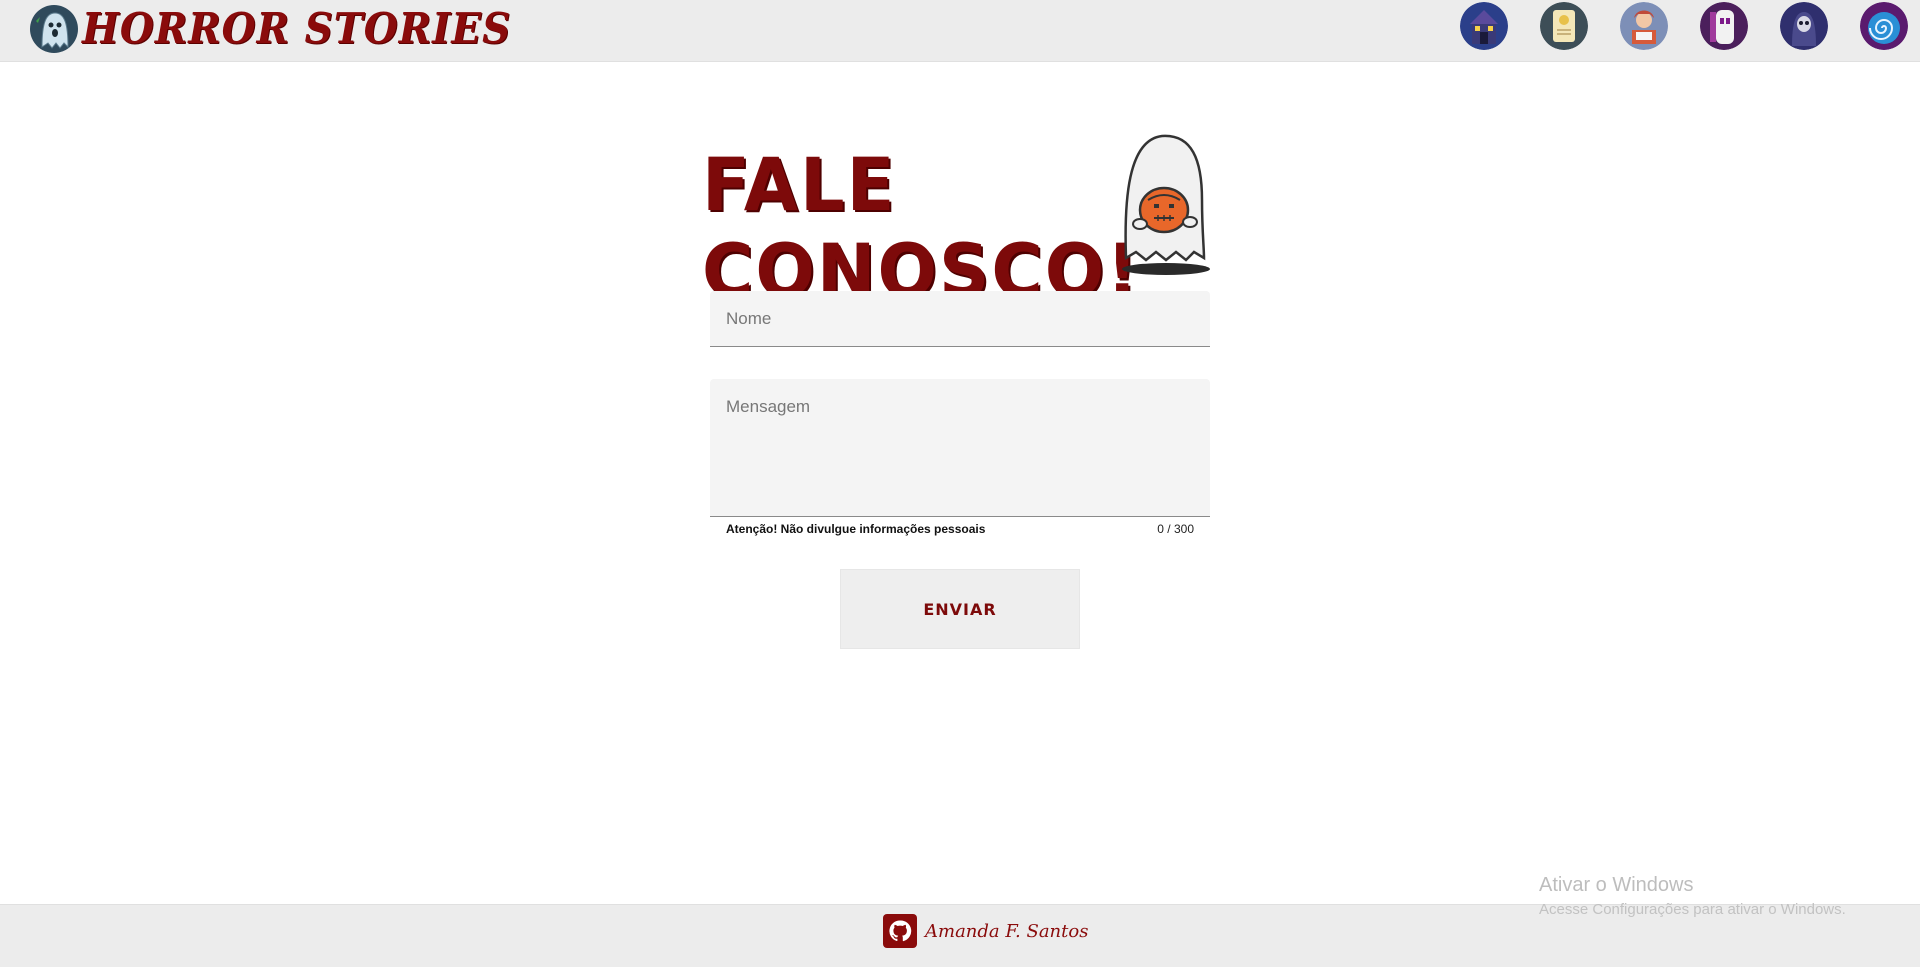  I want to click on ghost-pumpkin-icon, so click(1166, 204).